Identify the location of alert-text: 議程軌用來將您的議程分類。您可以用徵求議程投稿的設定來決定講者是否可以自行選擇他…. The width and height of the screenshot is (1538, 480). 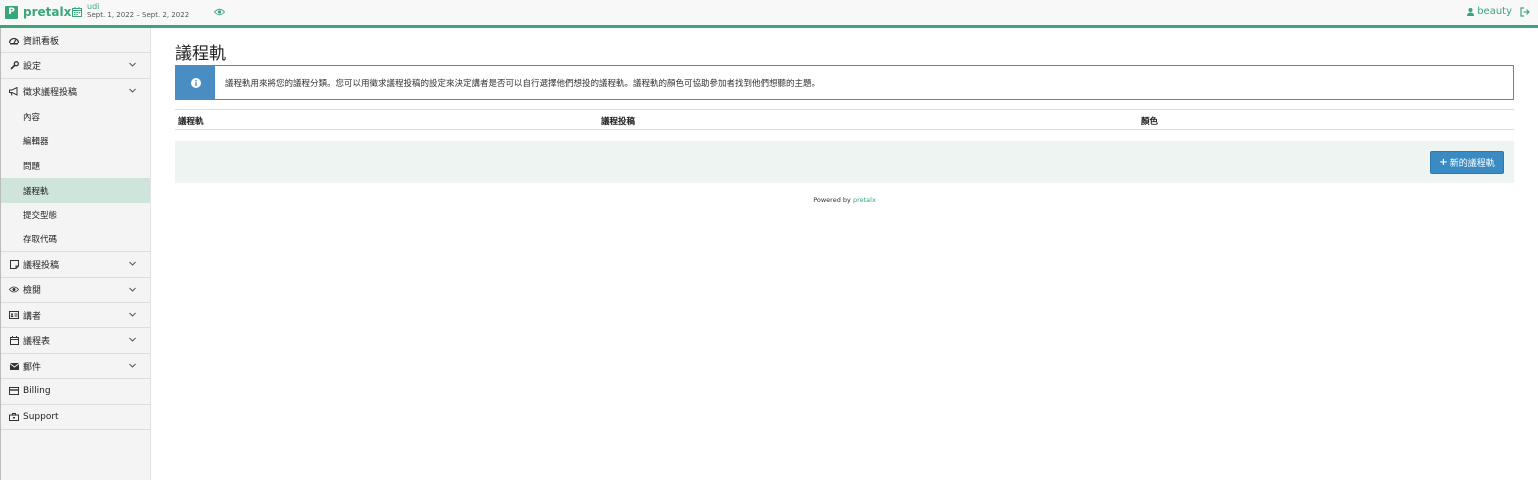
(523, 83).